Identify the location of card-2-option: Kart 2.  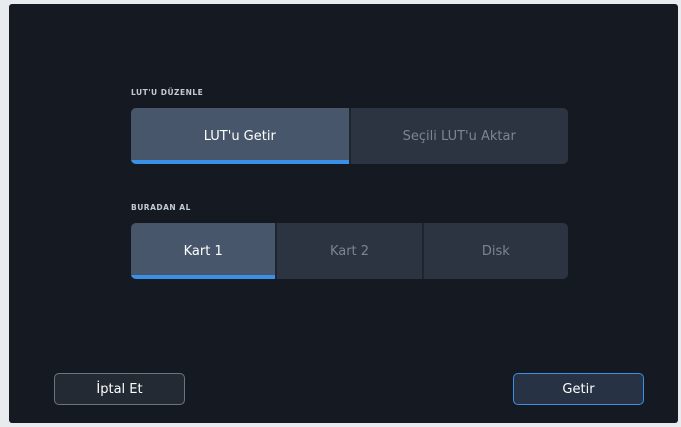
(349, 251).